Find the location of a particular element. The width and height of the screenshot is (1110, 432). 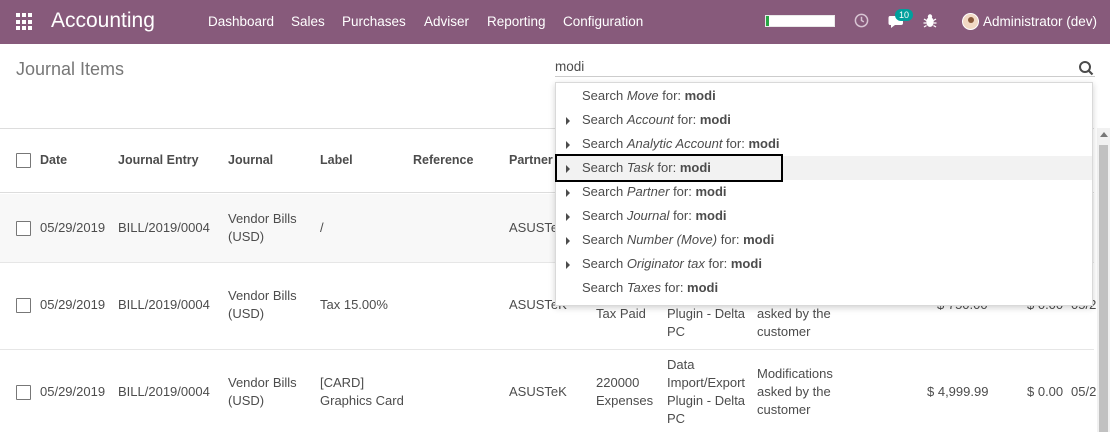

column-journal-entry: Journal Entry is located at coordinates (158, 160).